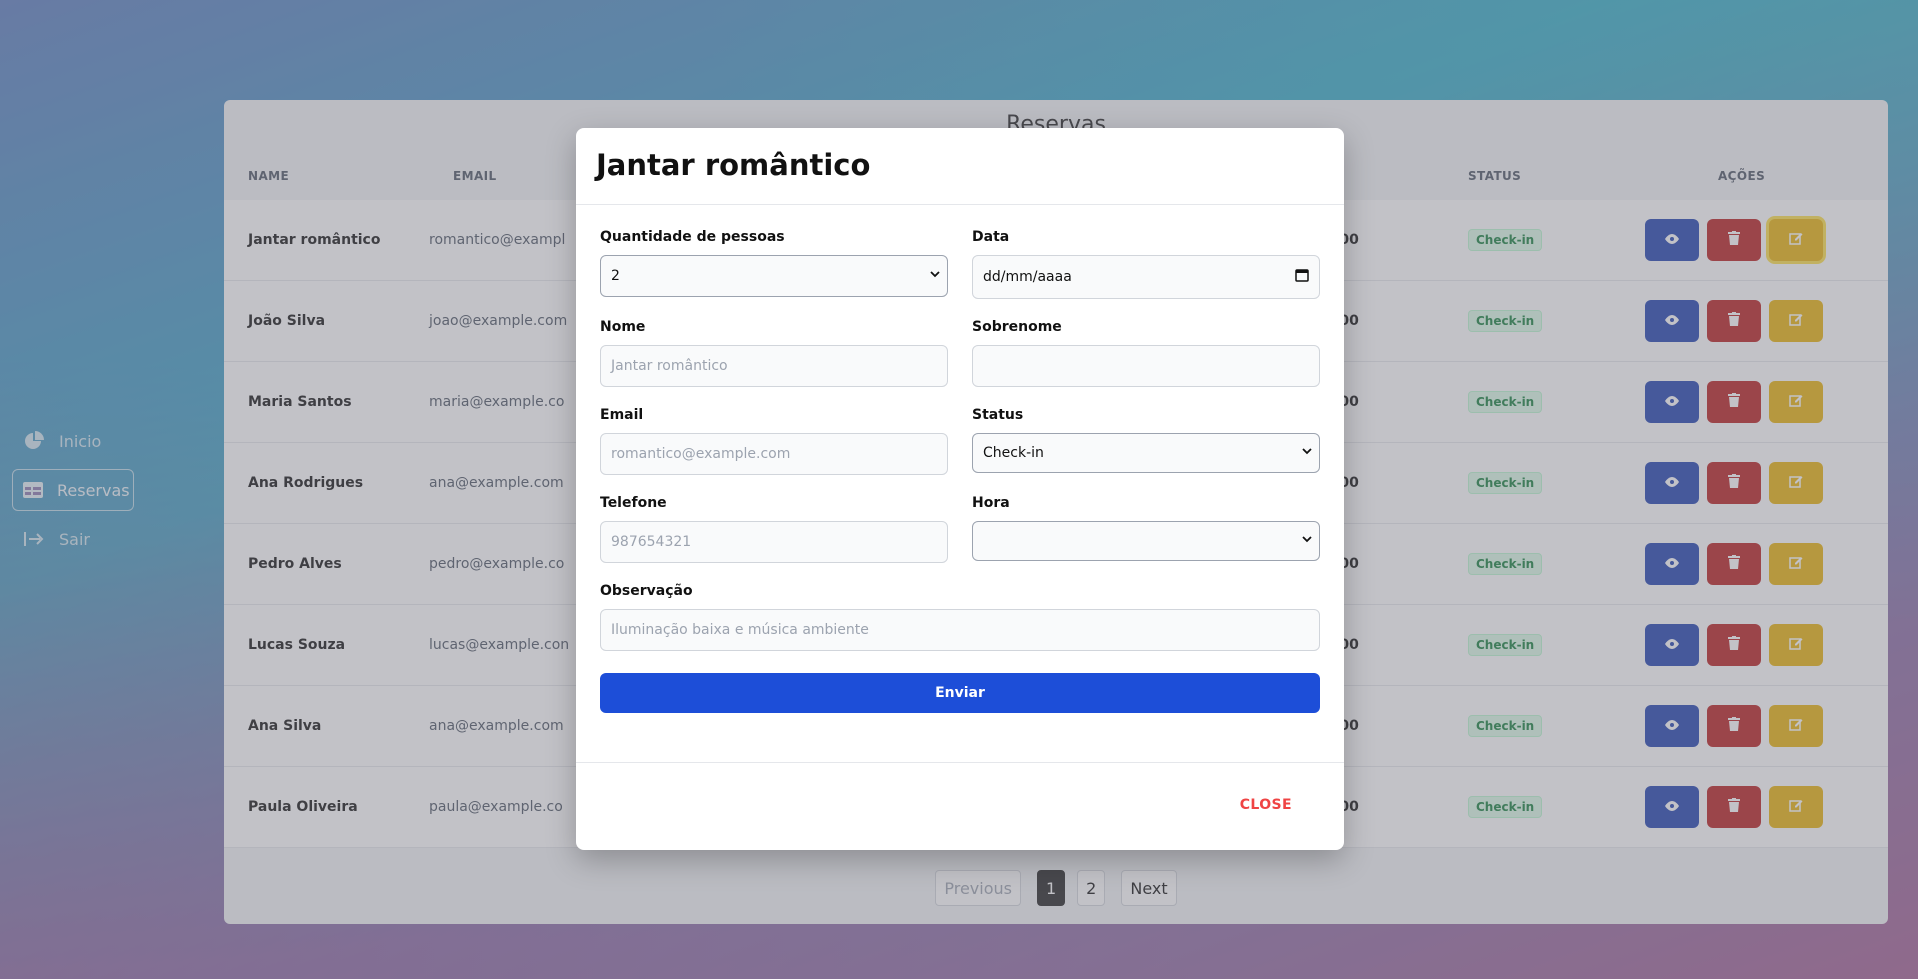  I want to click on hour-label: Hora, so click(991, 503).